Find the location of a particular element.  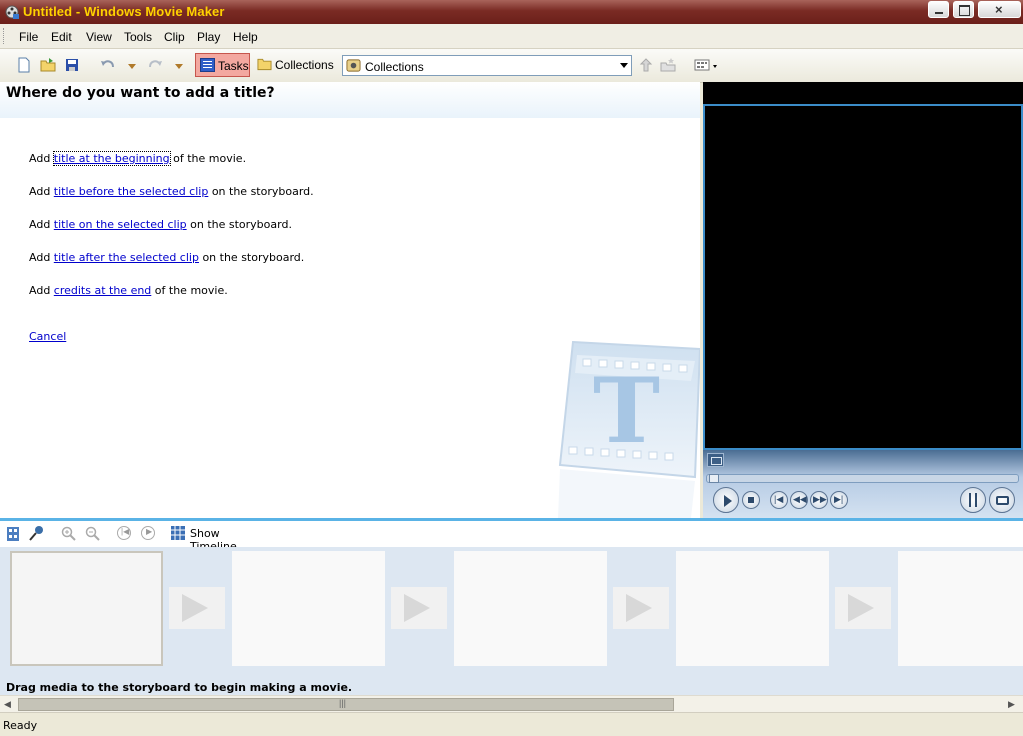

seek-bar is located at coordinates (862, 478).